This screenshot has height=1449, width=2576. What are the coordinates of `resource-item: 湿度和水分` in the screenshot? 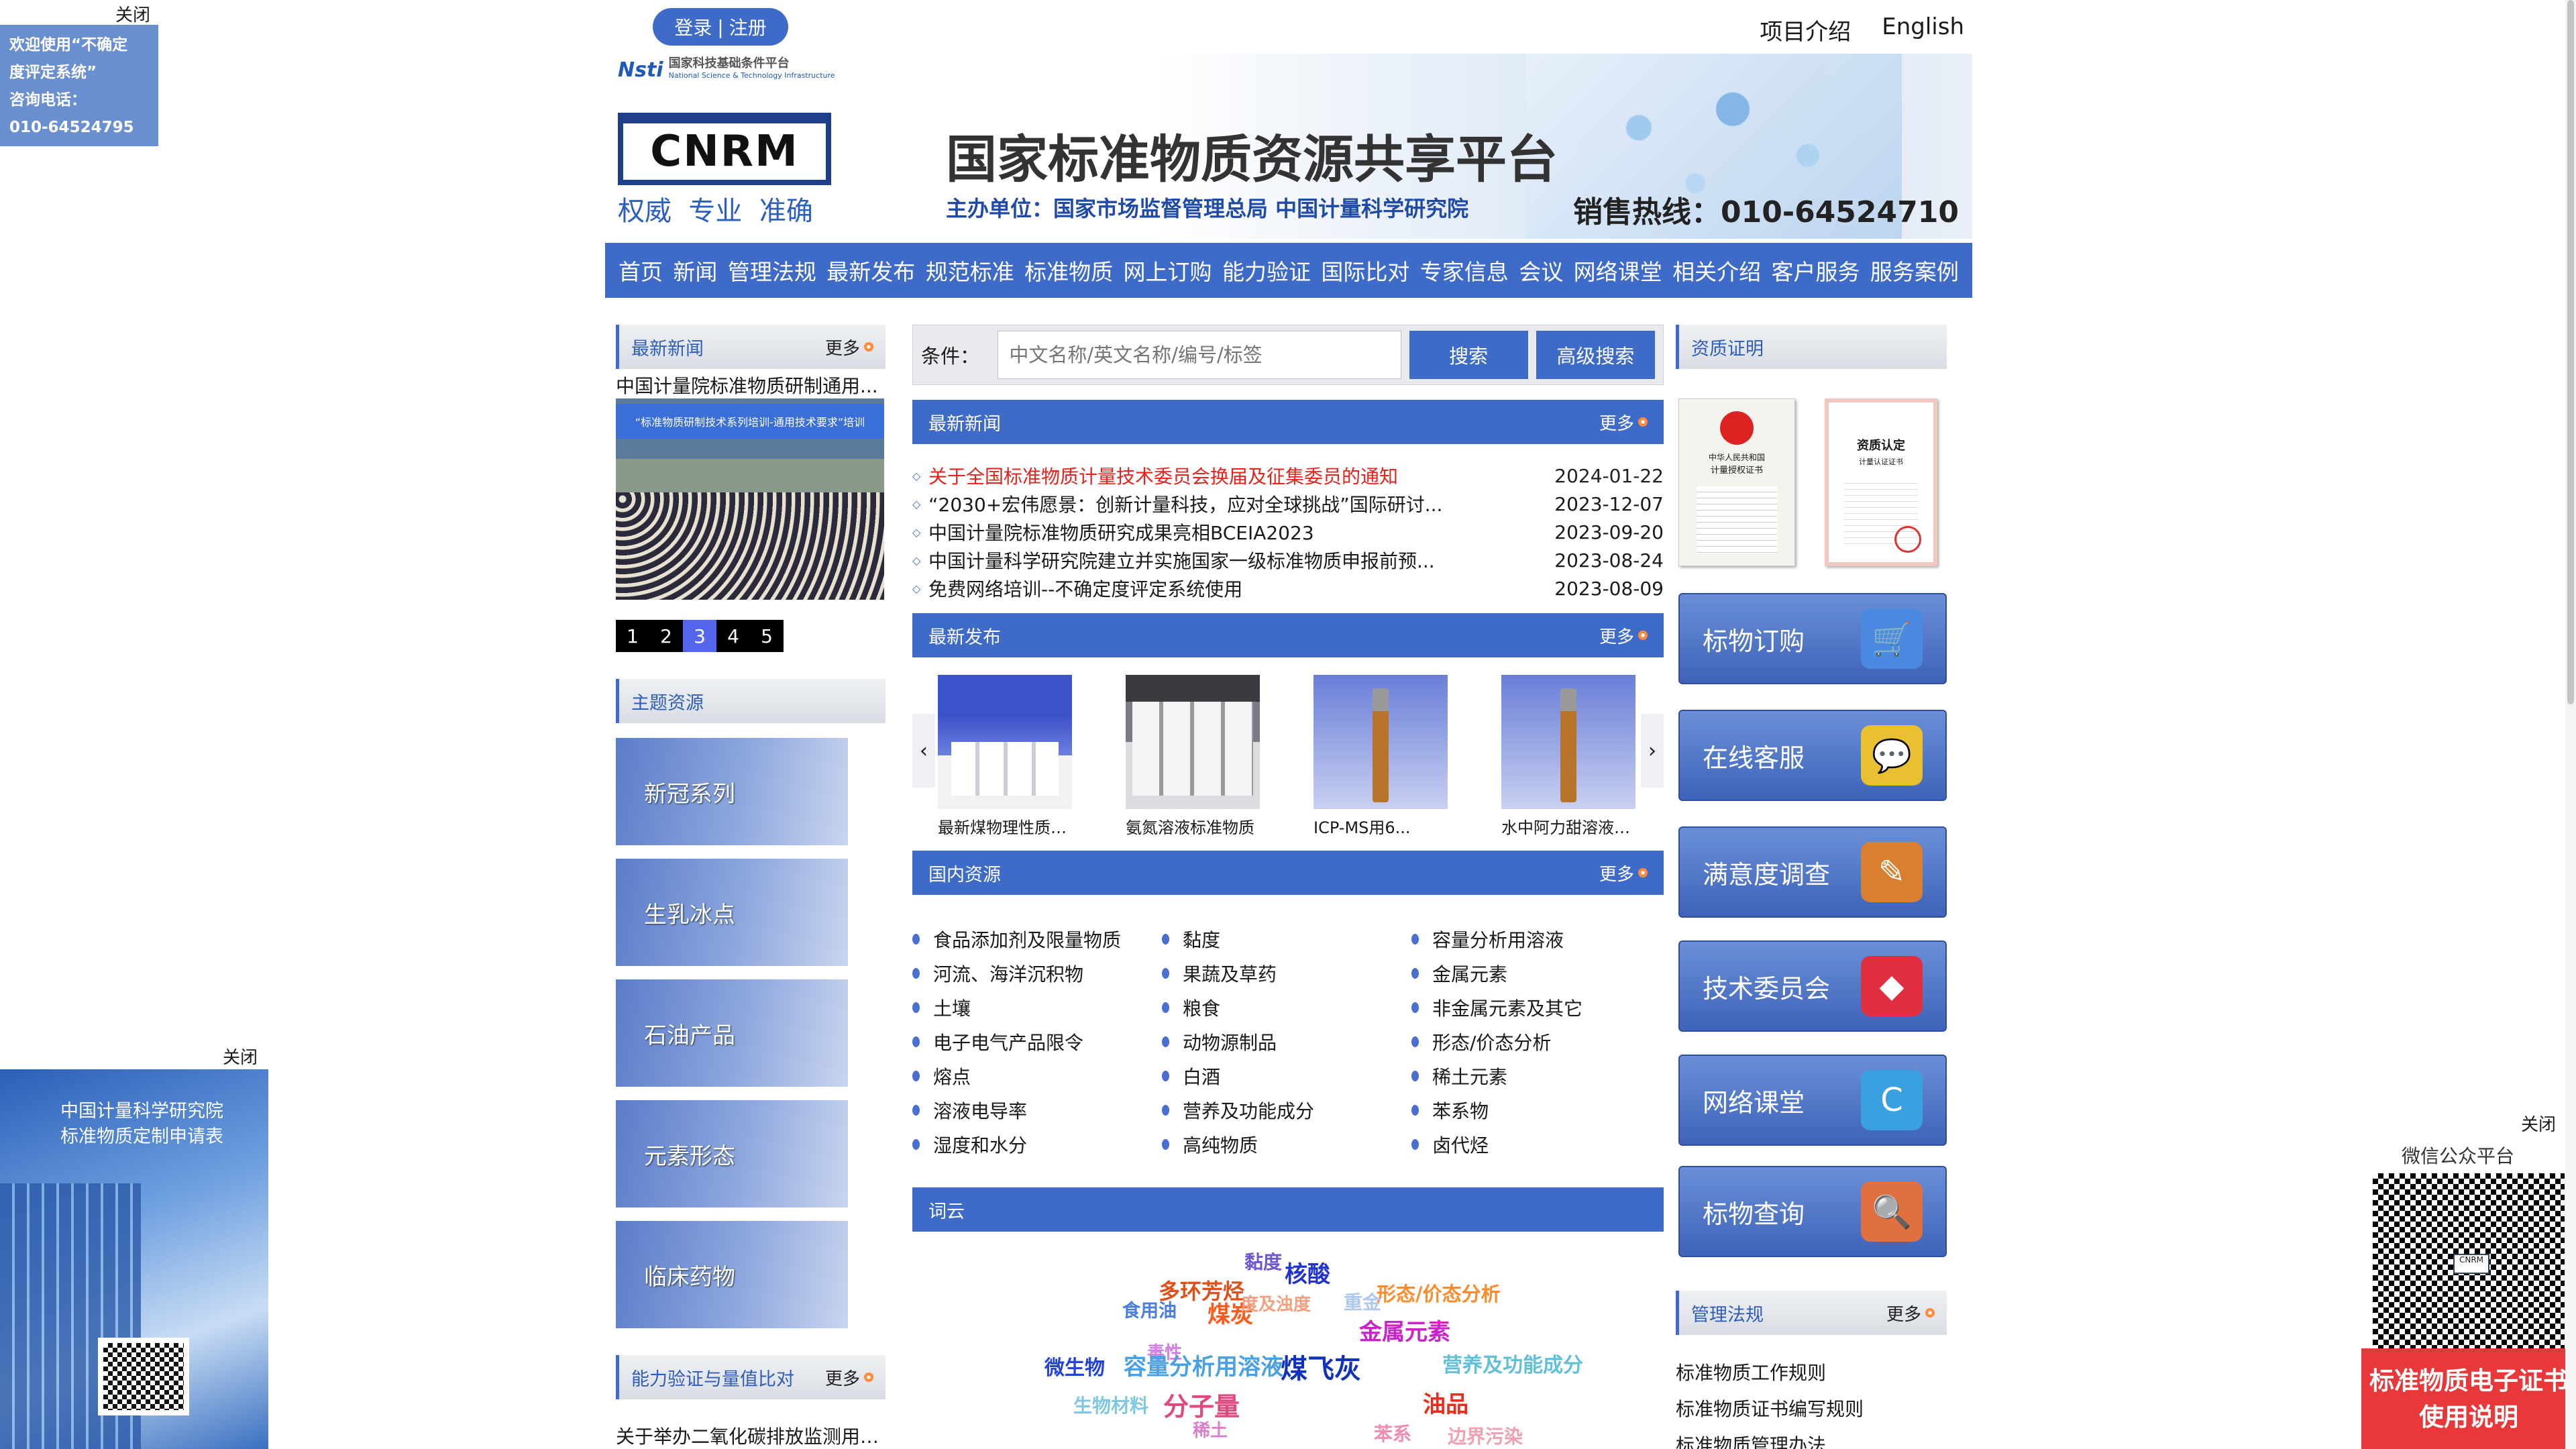 It's located at (1036, 1144).